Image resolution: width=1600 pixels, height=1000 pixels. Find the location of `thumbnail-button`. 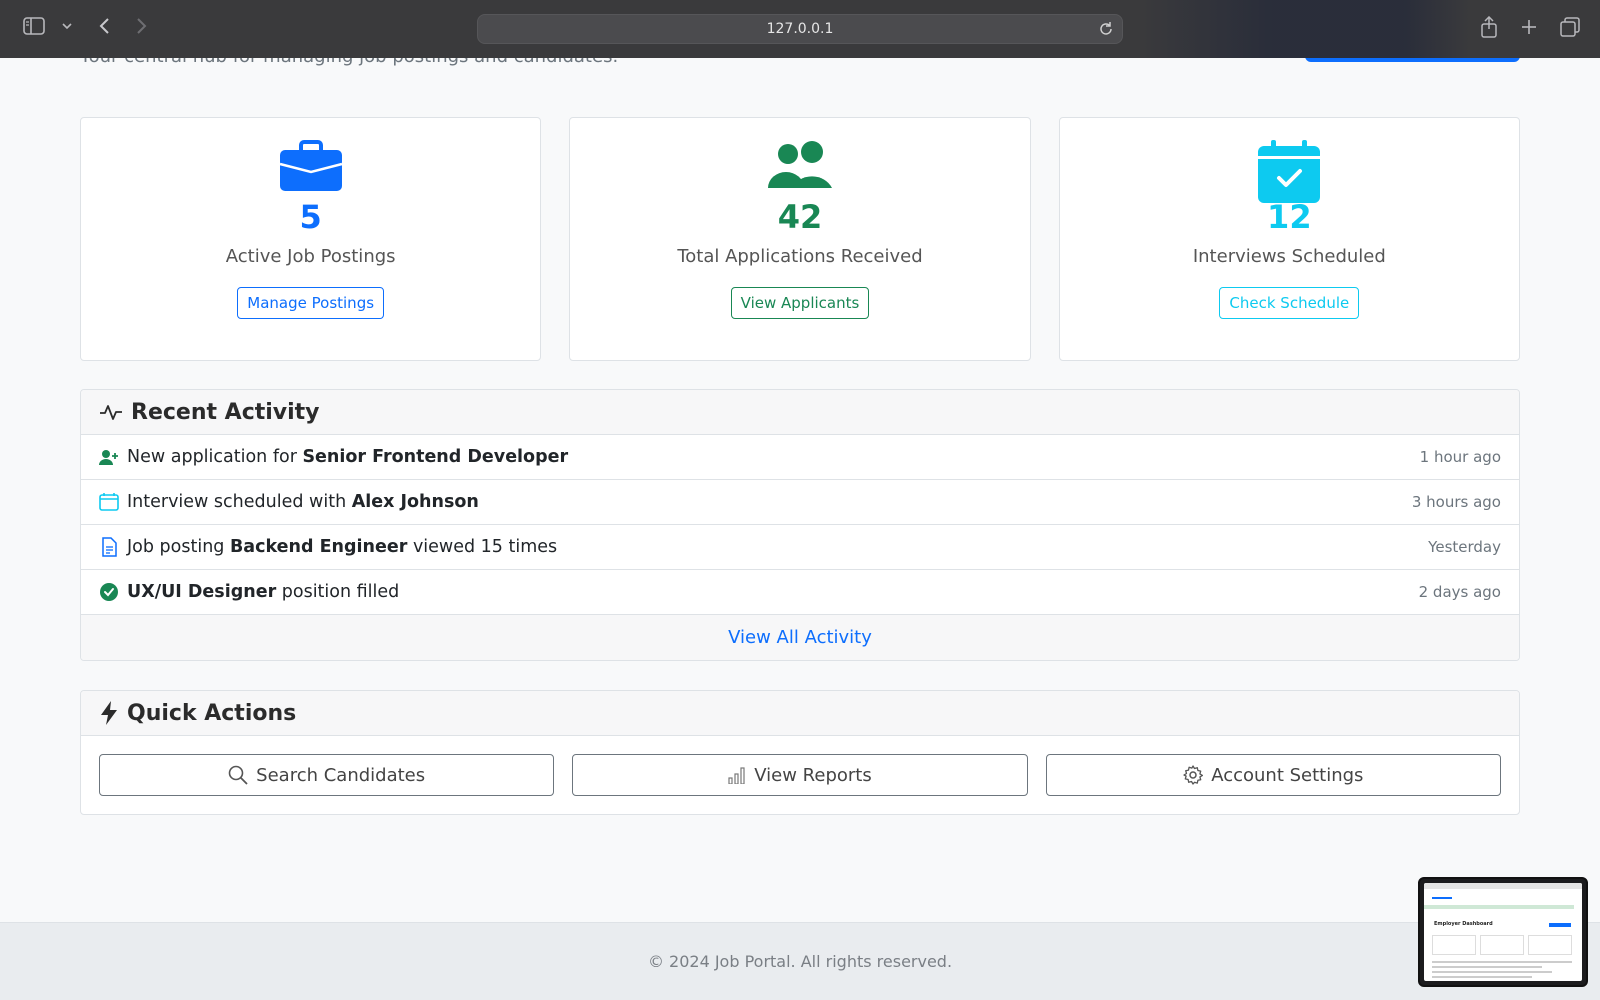

thumbnail-button is located at coordinates (1560, 925).